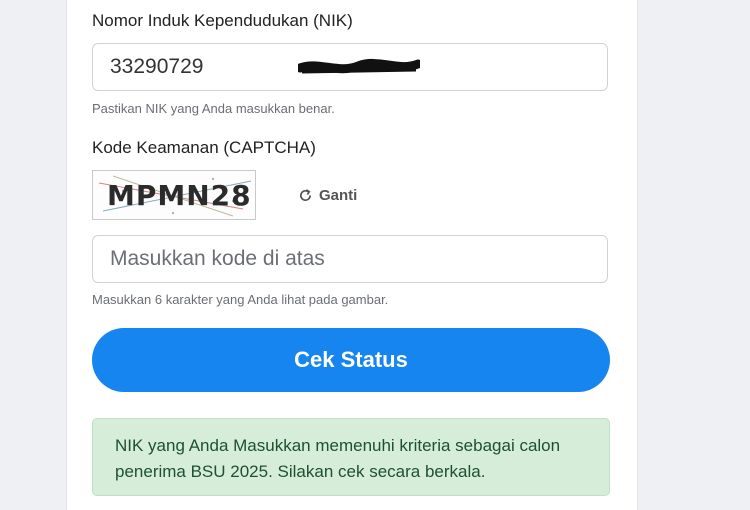 This screenshot has width=750, height=510. I want to click on nik-label: Nomor Induk Kependudukan (NIK), so click(222, 20).